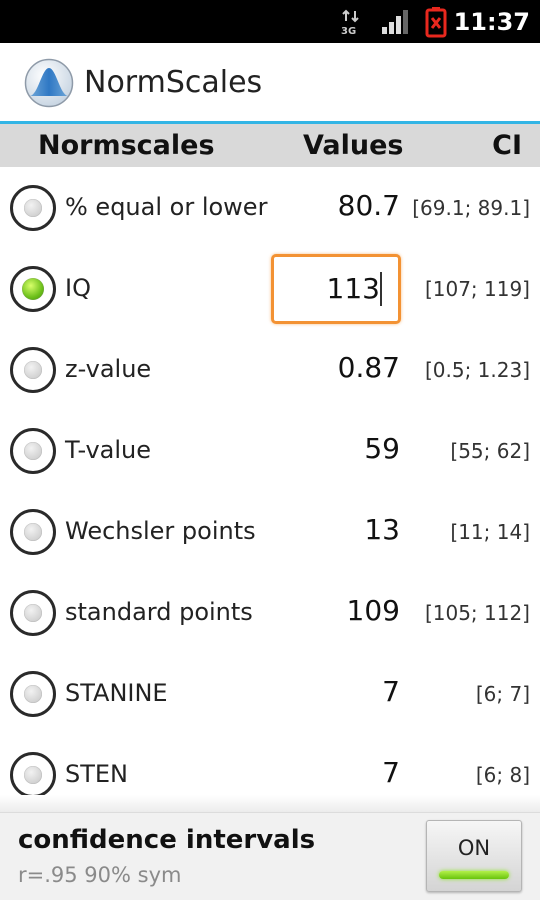 This screenshot has height=900, width=540. Describe the element at coordinates (167, 840) in the screenshot. I see `footer-title: confidence intervals` at that location.